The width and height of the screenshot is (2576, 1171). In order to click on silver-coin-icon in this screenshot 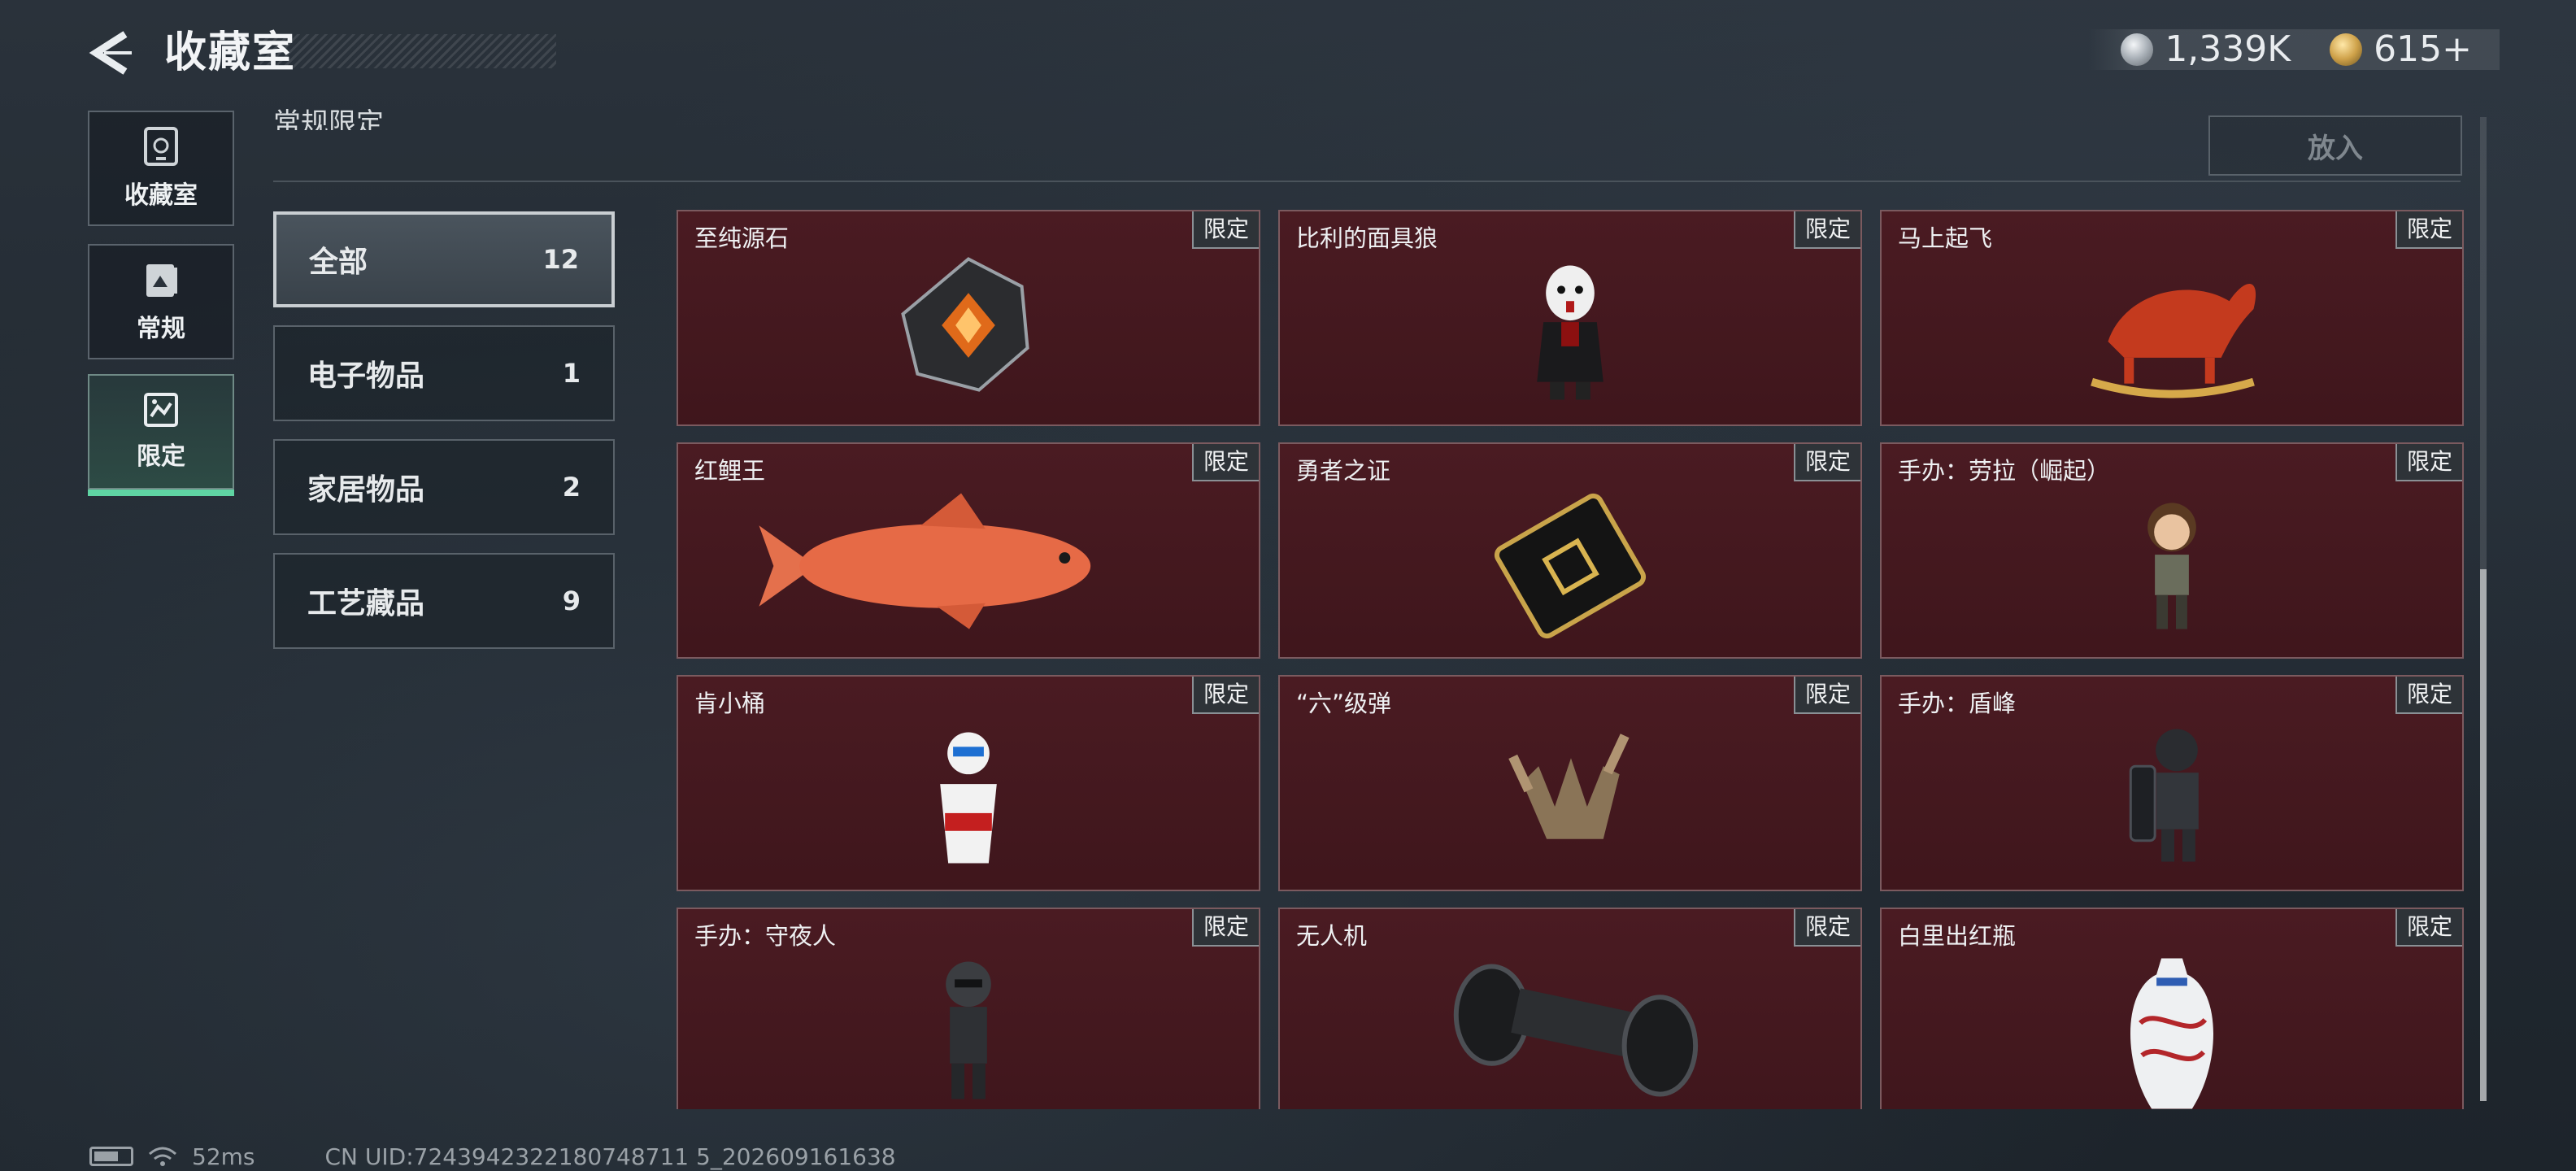, I will do `click(2138, 49)`.